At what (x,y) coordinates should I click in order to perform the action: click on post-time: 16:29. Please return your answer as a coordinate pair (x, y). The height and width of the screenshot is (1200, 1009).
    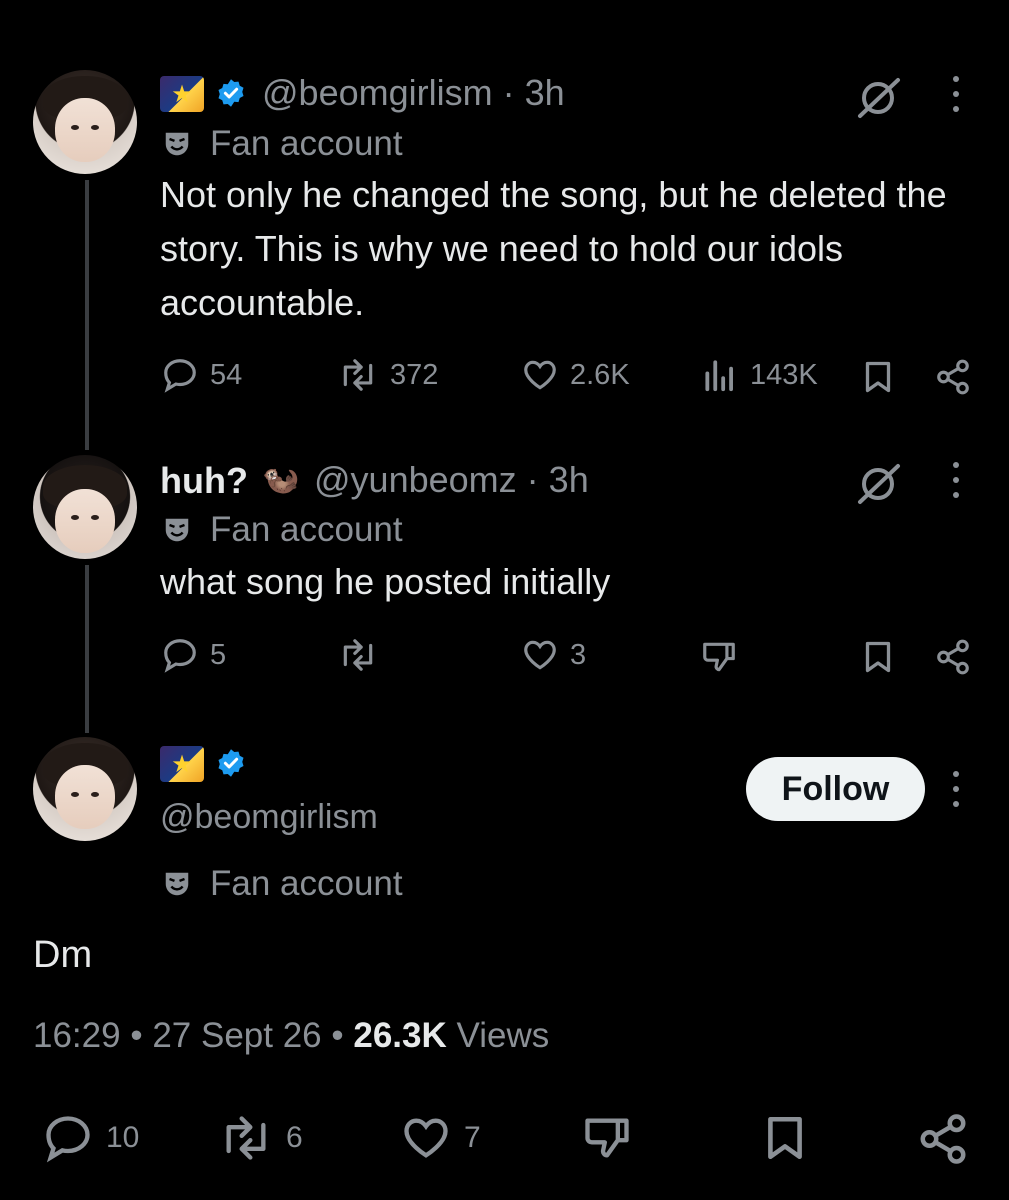
    Looking at the image, I should click on (77, 1035).